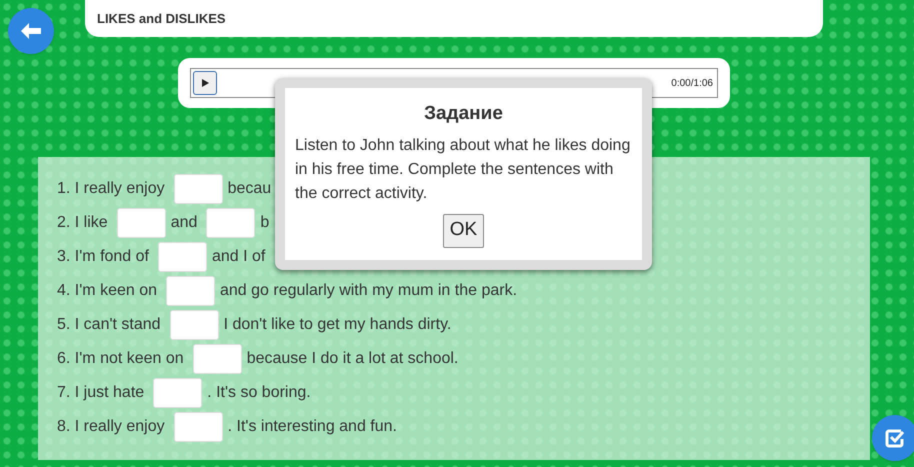 This screenshot has height=467, width=914. I want to click on sentence-text: . It's interesting and fun., so click(312, 427).